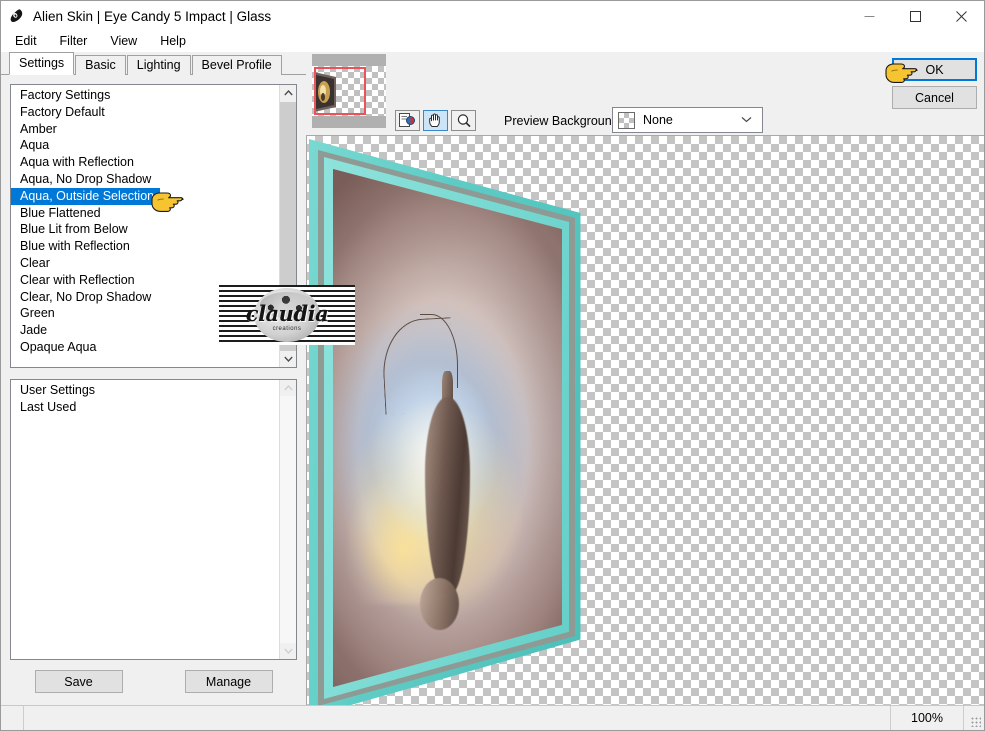 The height and width of the screenshot is (731, 985). What do you see at coordinates (74, 229) in the screenshot?
I see `list-item-label: Blue Lit from Below` at bounding box center [74, 229].